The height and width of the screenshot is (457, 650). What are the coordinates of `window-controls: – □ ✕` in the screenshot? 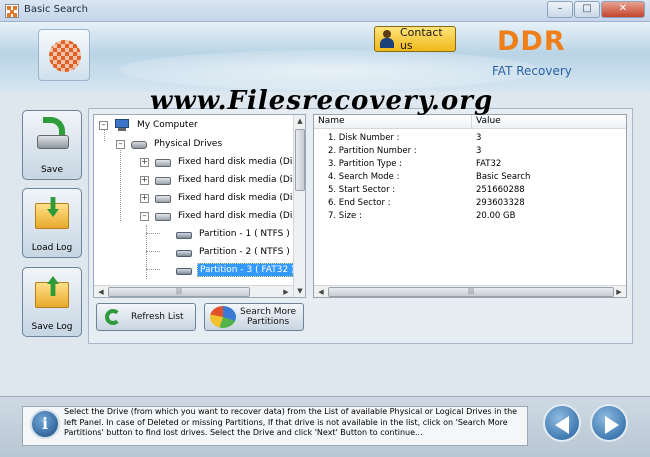 It's located at (595, 9).